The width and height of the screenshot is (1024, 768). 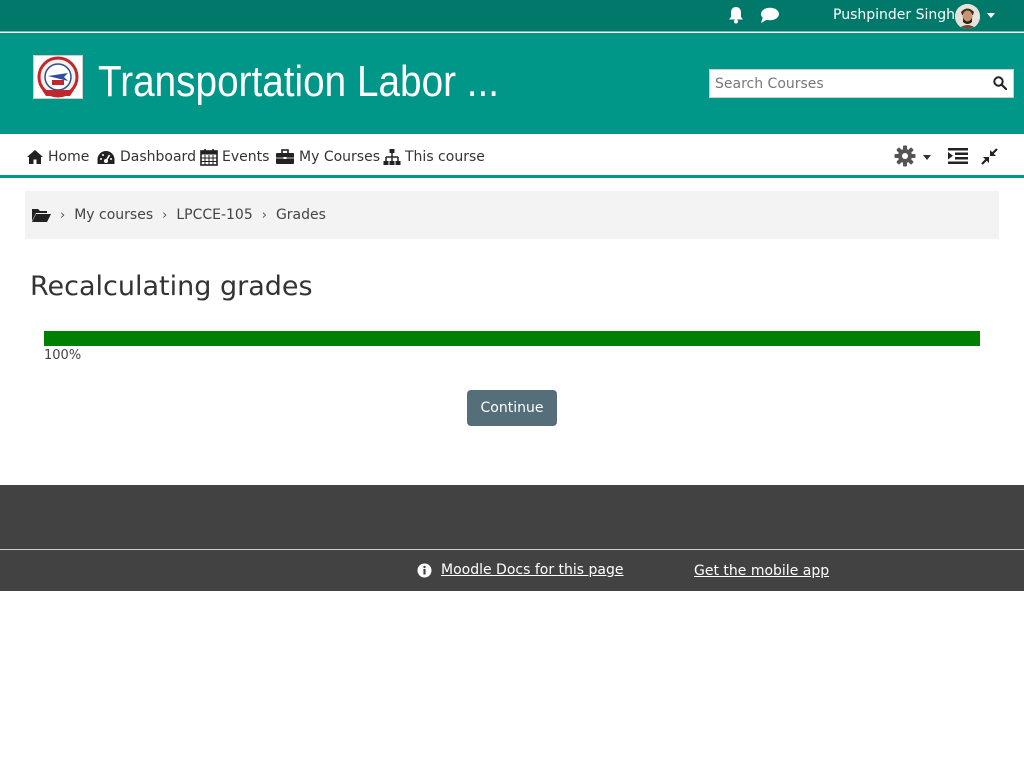 What do you see at coordinates (41, 215) in the screenshot?
I see `folder-open-icon` at bounding box center [41, 215].